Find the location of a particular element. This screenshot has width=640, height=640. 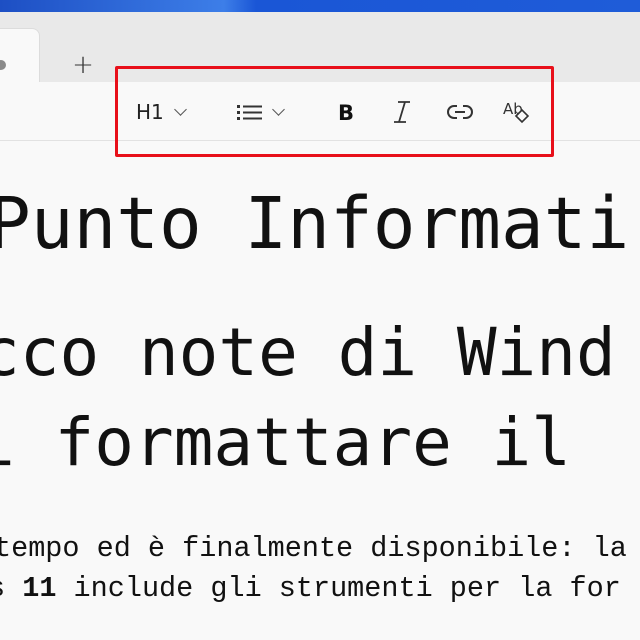

heading-1: Punto Informati is located at coordinates (315, 223).